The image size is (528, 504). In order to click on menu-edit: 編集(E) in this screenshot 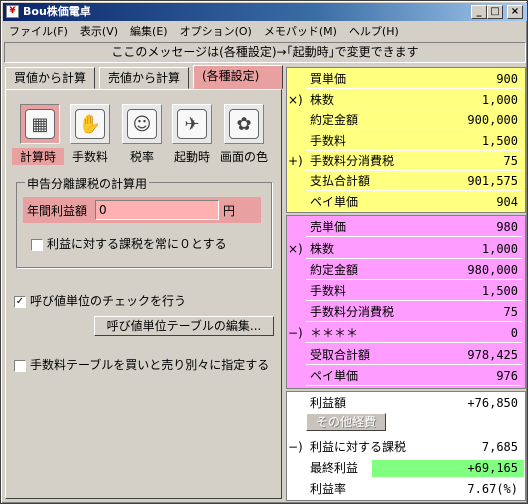, I will do `click(149, 31)`.